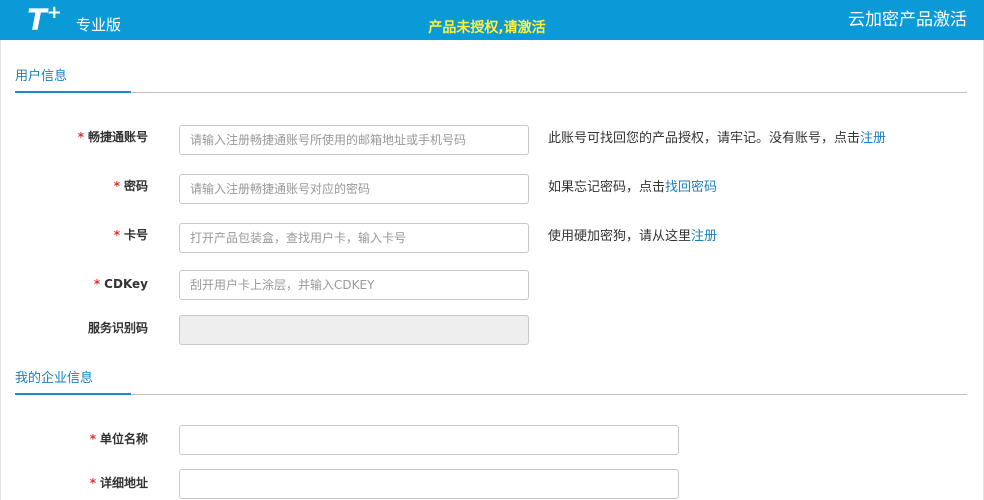 This screenshot has width=984, height=500. I want to click on account-hint-text: 此账号可找回您的产品授权，请牢记。没有账号，点击, so click(704, 138).